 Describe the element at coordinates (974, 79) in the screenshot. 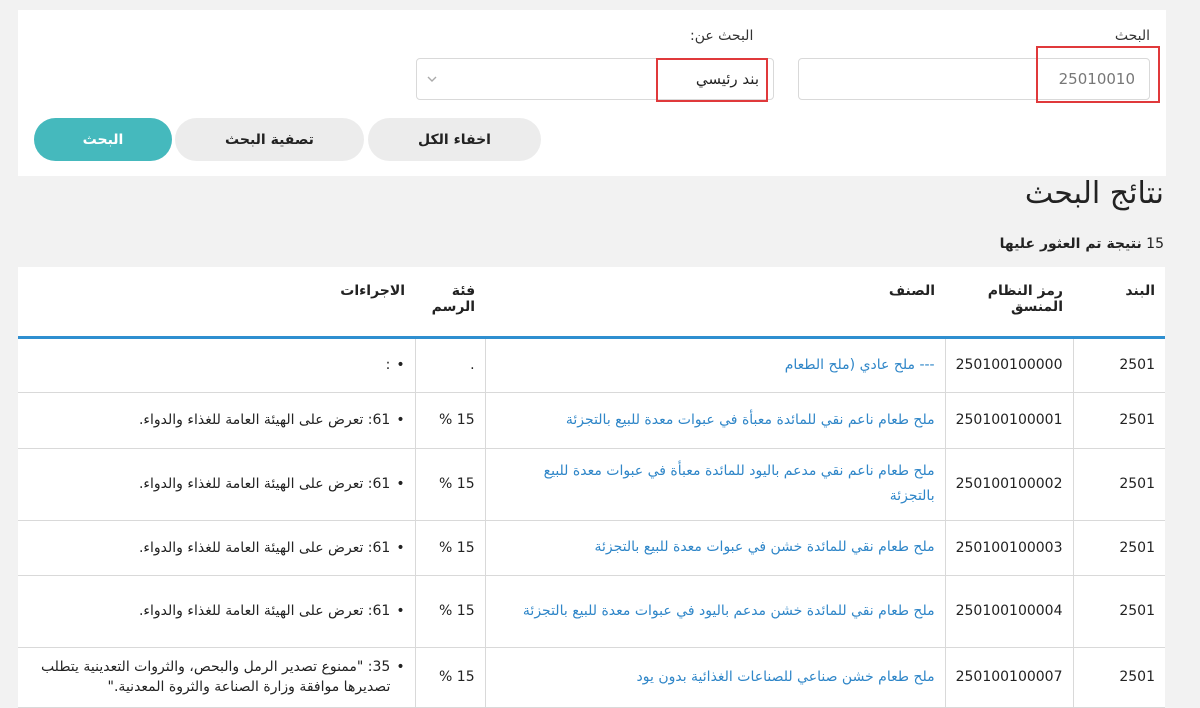

I see `search-input` at that location.